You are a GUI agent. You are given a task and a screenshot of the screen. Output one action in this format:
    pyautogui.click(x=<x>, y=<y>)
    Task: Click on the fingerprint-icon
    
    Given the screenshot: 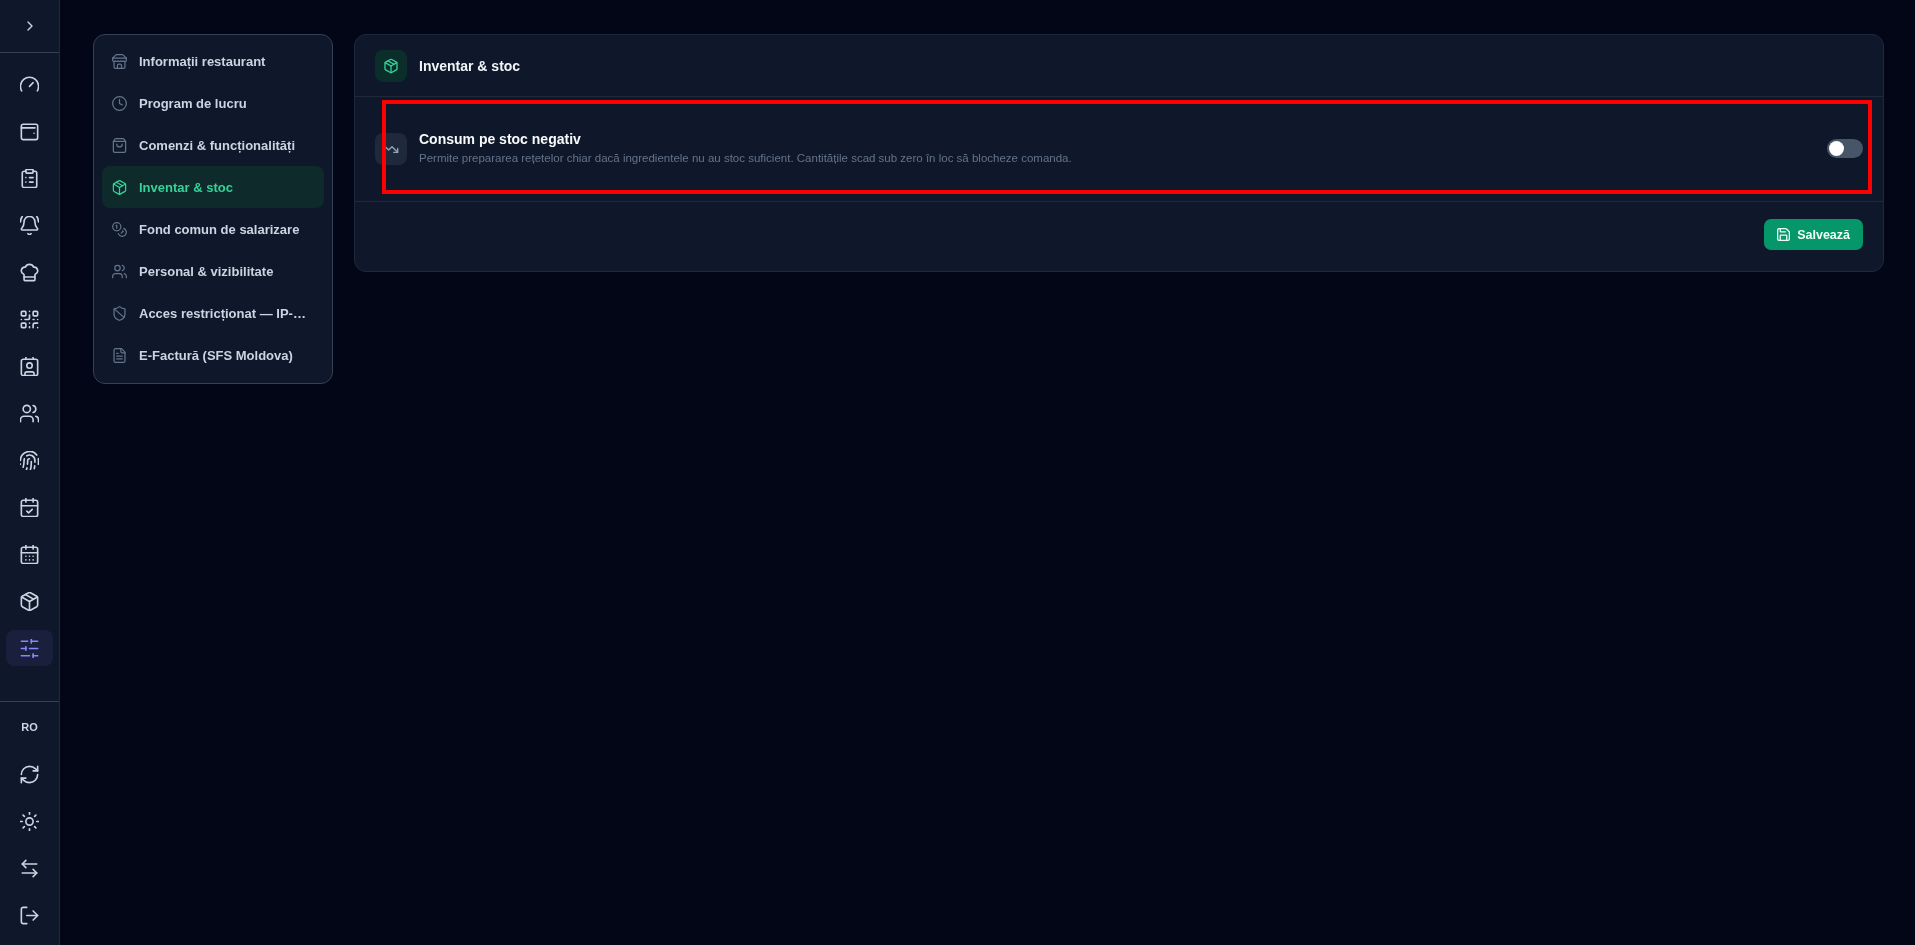 What is the action you would take?
    pyautogui.click(x=29, y=460)
    